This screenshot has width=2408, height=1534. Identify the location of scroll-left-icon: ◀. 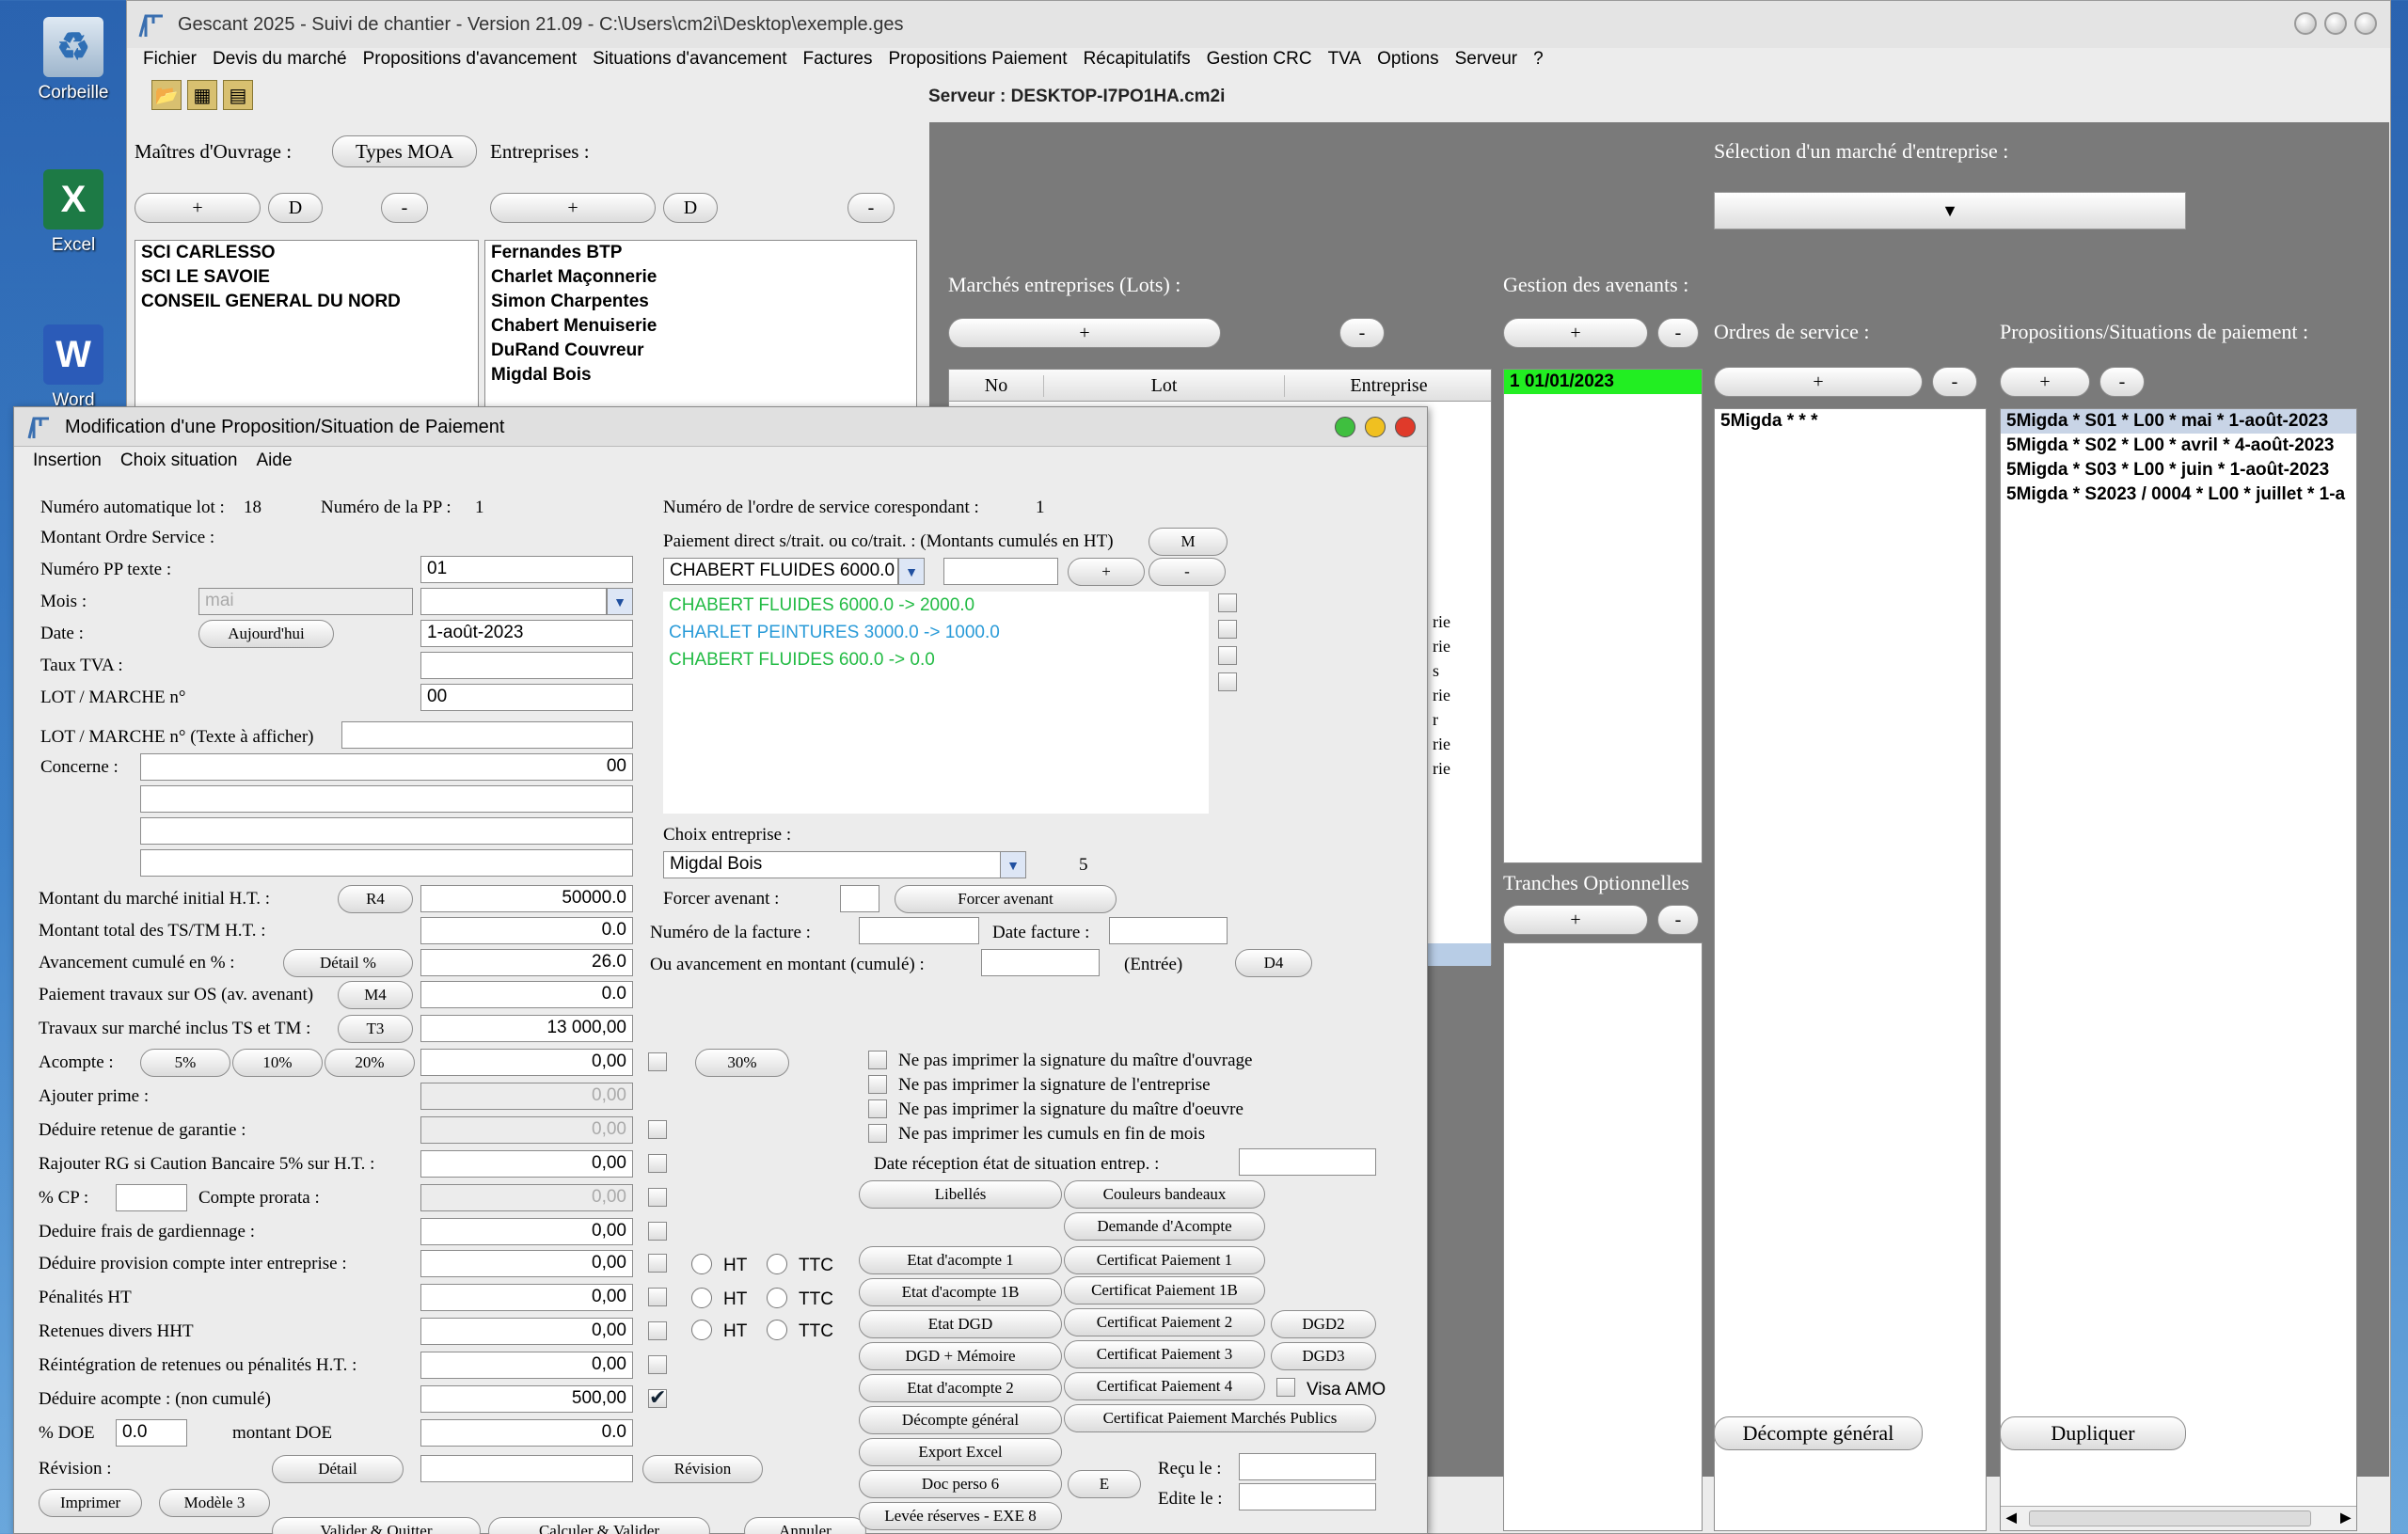
(2012, 1518).